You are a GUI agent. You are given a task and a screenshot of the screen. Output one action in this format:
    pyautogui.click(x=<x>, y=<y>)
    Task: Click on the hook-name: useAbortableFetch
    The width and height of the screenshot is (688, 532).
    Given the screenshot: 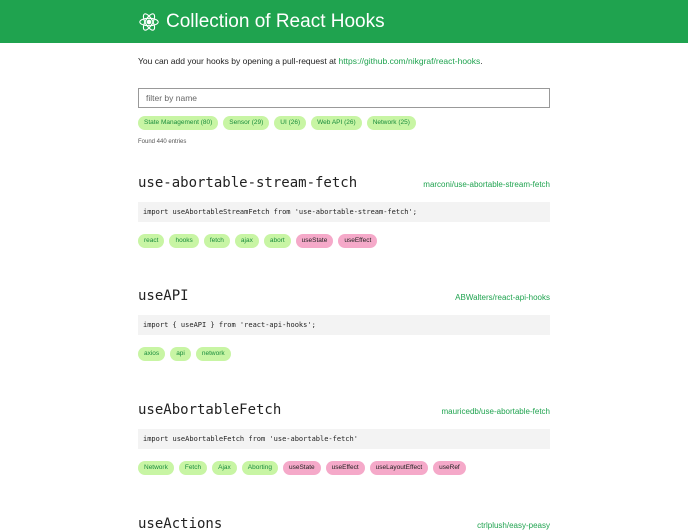 What is the action you would take?
    pyautogui.click(x=209, y=410)
    